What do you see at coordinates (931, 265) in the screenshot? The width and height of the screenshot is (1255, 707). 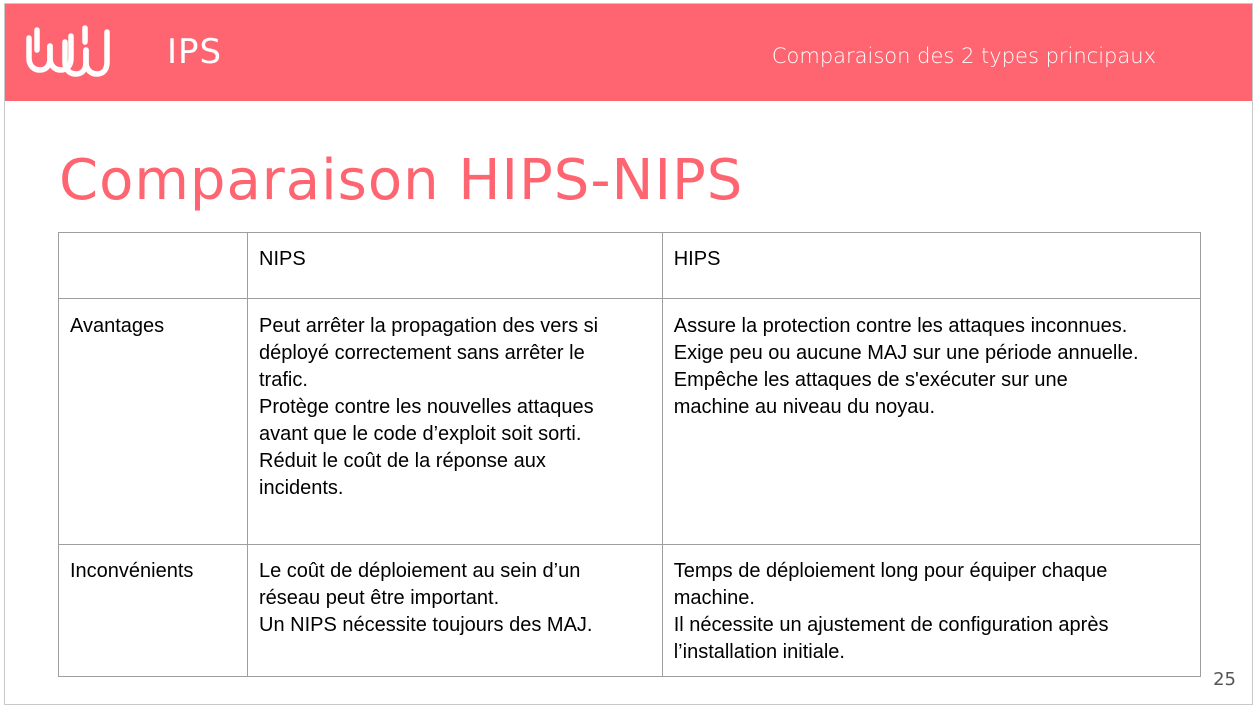 I see `header-cell-hips: HIPS` at bounding box center [931, 265].